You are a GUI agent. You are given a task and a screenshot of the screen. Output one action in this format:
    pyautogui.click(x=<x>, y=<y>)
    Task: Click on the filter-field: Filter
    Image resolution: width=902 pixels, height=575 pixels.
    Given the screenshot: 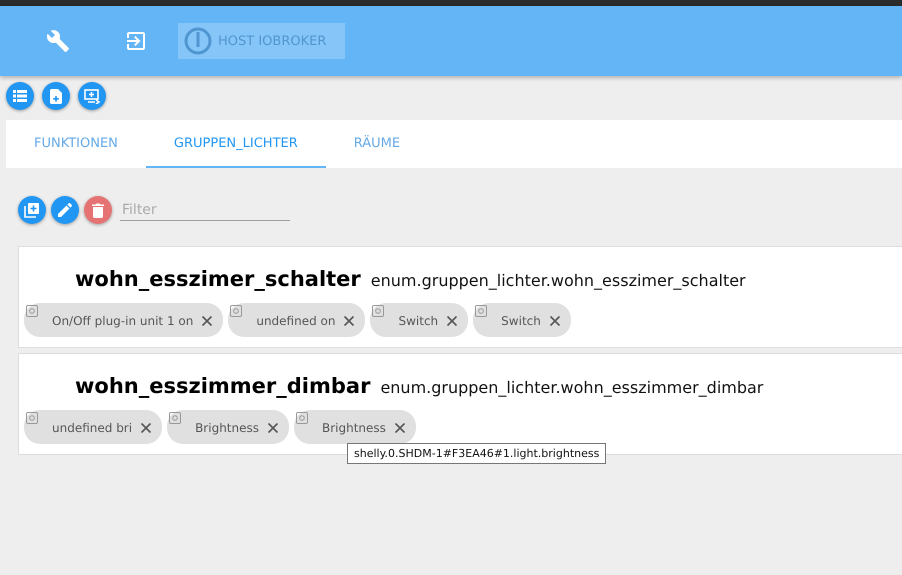 What is the action you would take?
    pyautogui.click(x=205, y=210)
    